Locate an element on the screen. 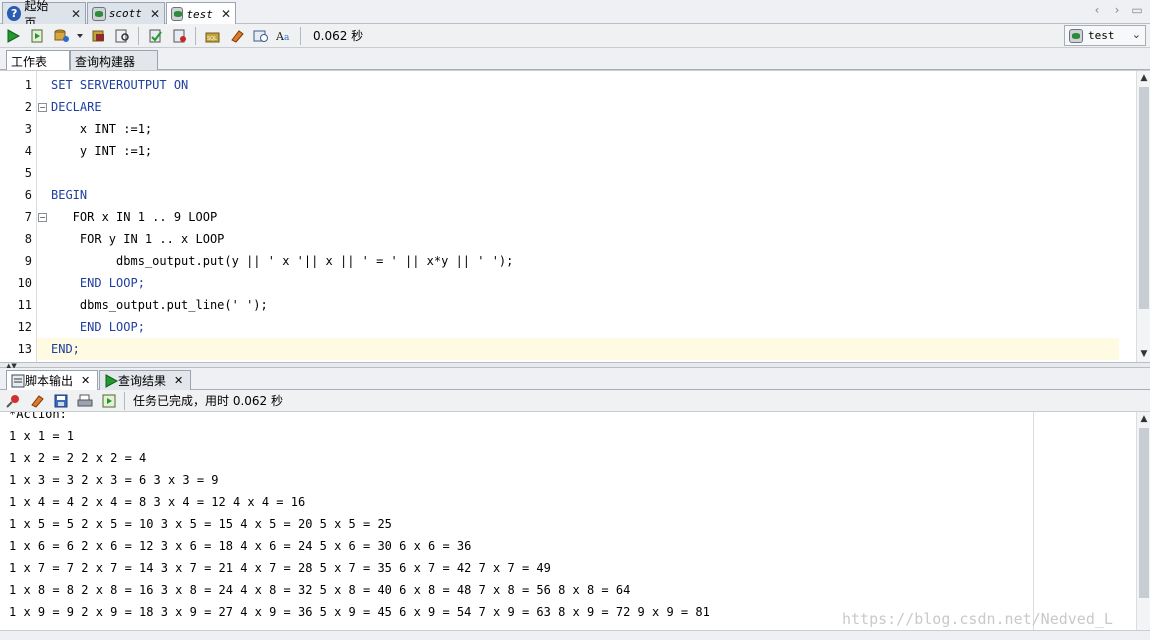 Image resolution: width=1150 pixels, height=640 pixels. tab-script-output: 脚本输出 ✕ is located at coordinates (52, 380).